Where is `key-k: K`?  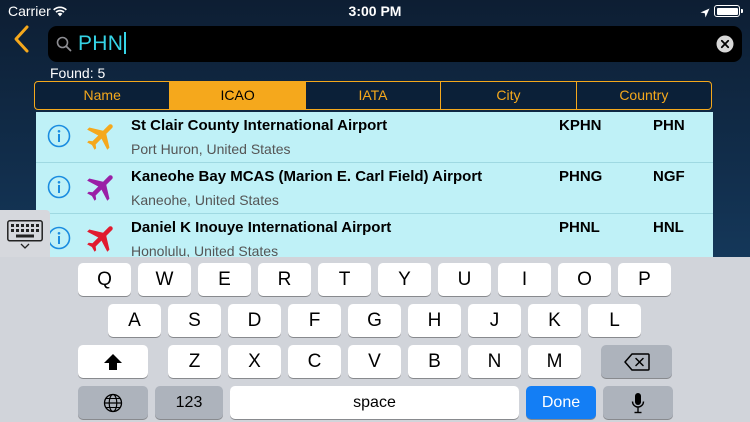
key-k: K is located at coordinates (554, 320).